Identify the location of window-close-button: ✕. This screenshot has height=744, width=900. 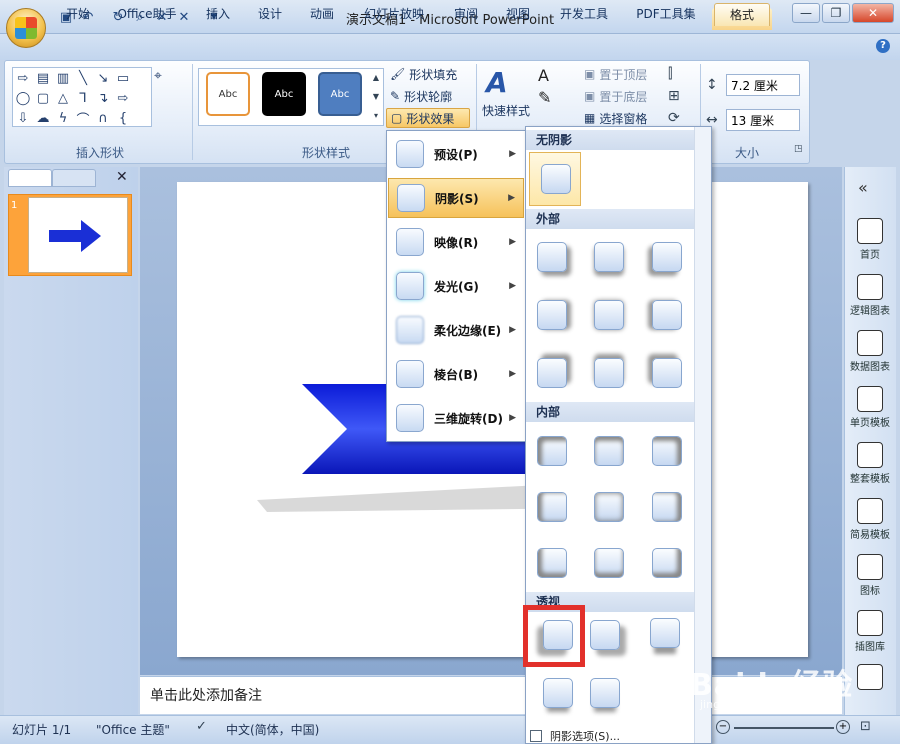
(873, 13).